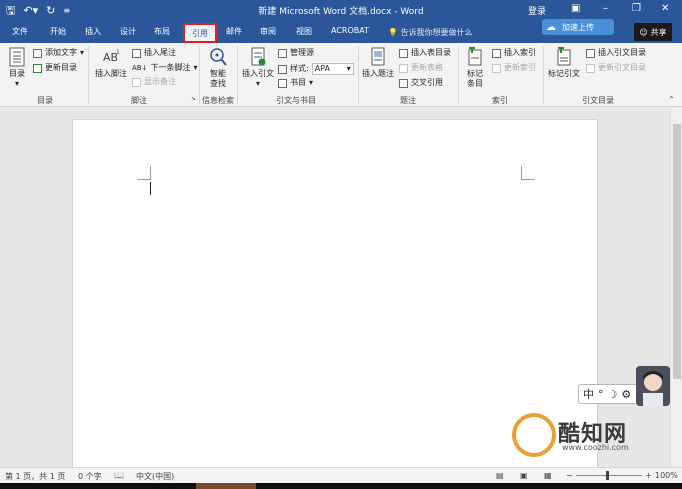 Image resolution: width=682 pixels, height=489 pixels. What do you see at coordinates (569, 475) in the screenshot?
I see `zoom-out-icon: −` at bounding box center [569, 475].